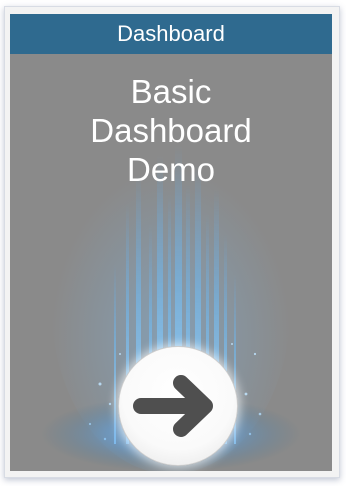  I want to click on tile-title-line: Dashboard, so click(171, 130).